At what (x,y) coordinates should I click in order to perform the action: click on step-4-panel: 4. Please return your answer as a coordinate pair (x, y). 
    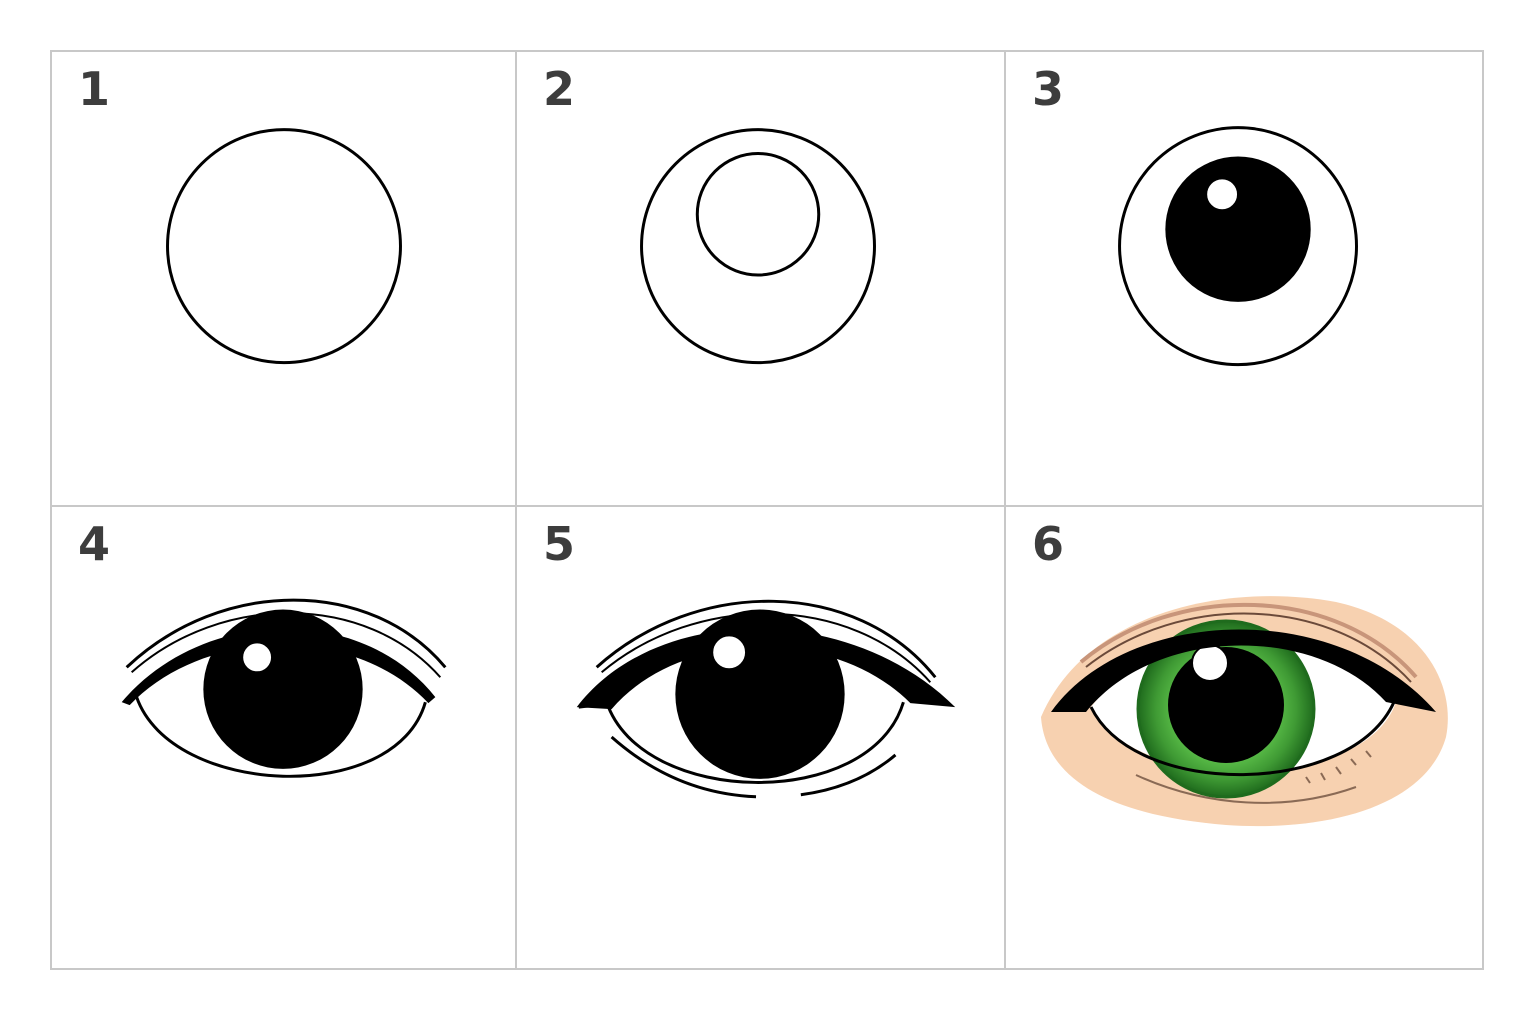
    Looking at the image, I should click on (284, 737).